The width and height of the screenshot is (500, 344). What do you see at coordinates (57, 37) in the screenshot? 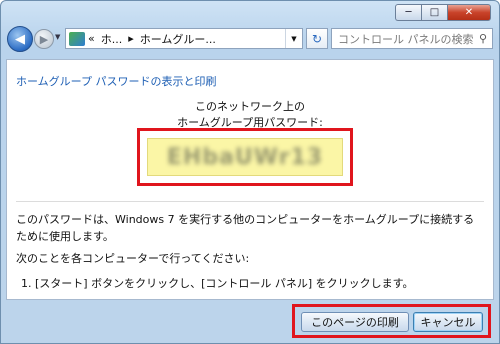
I see `history-dropdown-icon: ▼` at bounding box center [57, 37].